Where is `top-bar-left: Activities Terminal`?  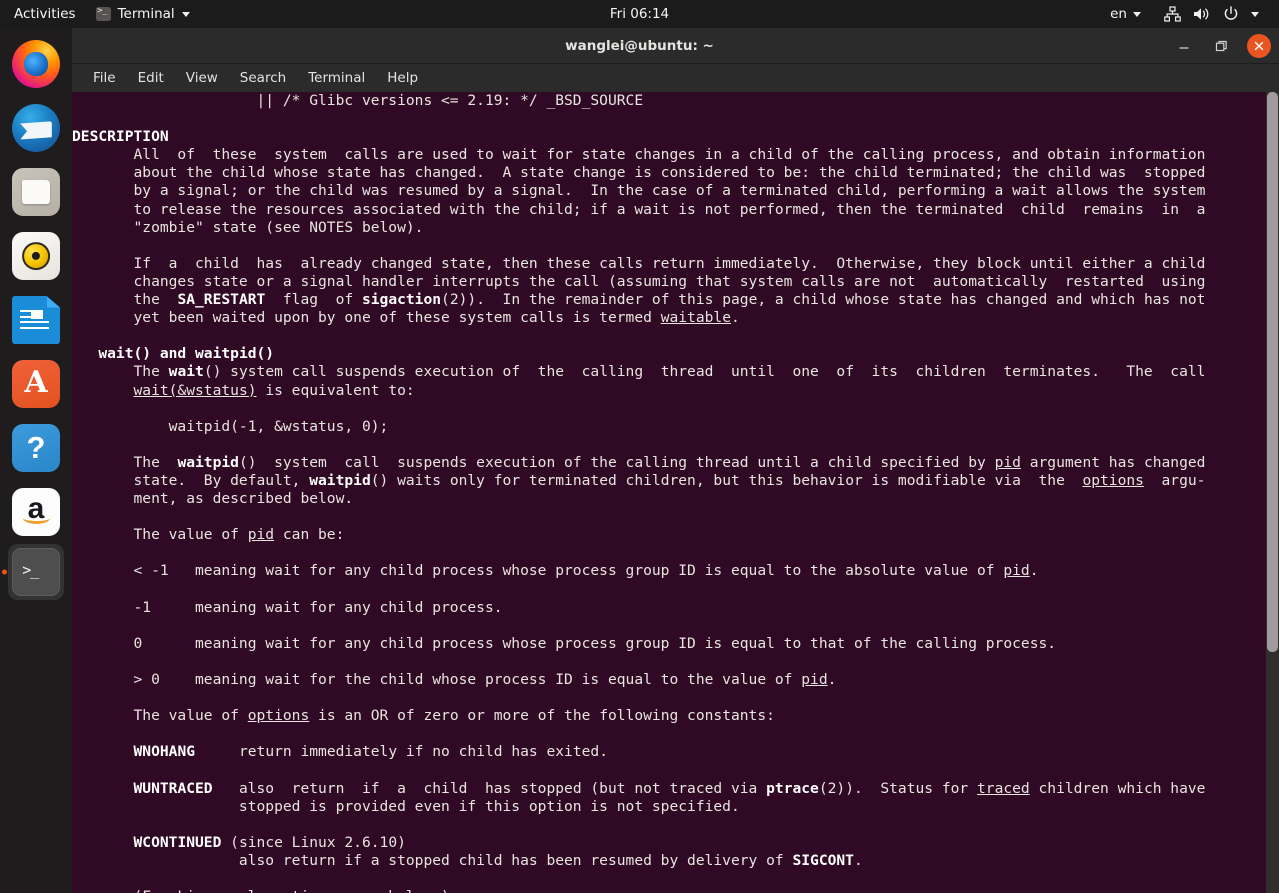 top-bar-left: Activities Terminal is located at coordinates (100, 14).